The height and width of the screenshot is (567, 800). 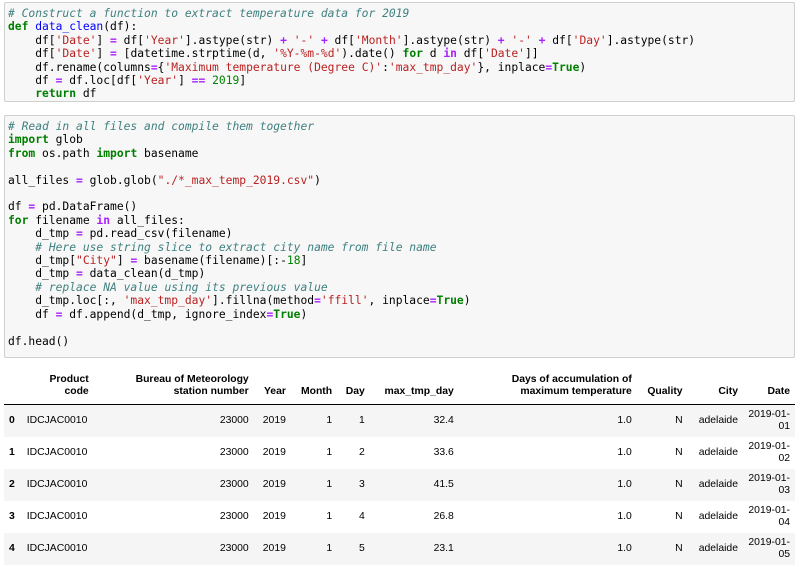 I want to click on column-header: max_tmp_day, so click(x=414, y=388).